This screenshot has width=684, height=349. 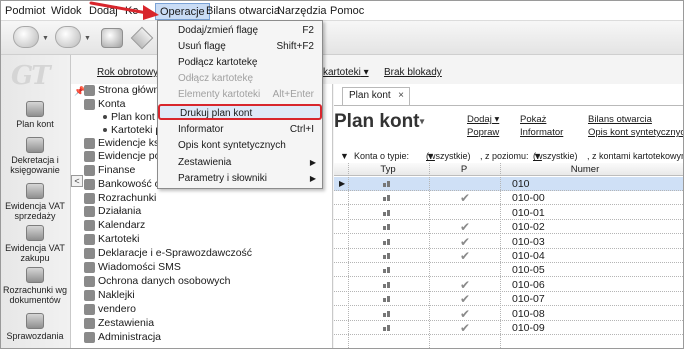 What do you see at coordinates (45, 38) in the screenshot?
I see `back-dropdown-icon: ▼` at bounding box center [45, 38].